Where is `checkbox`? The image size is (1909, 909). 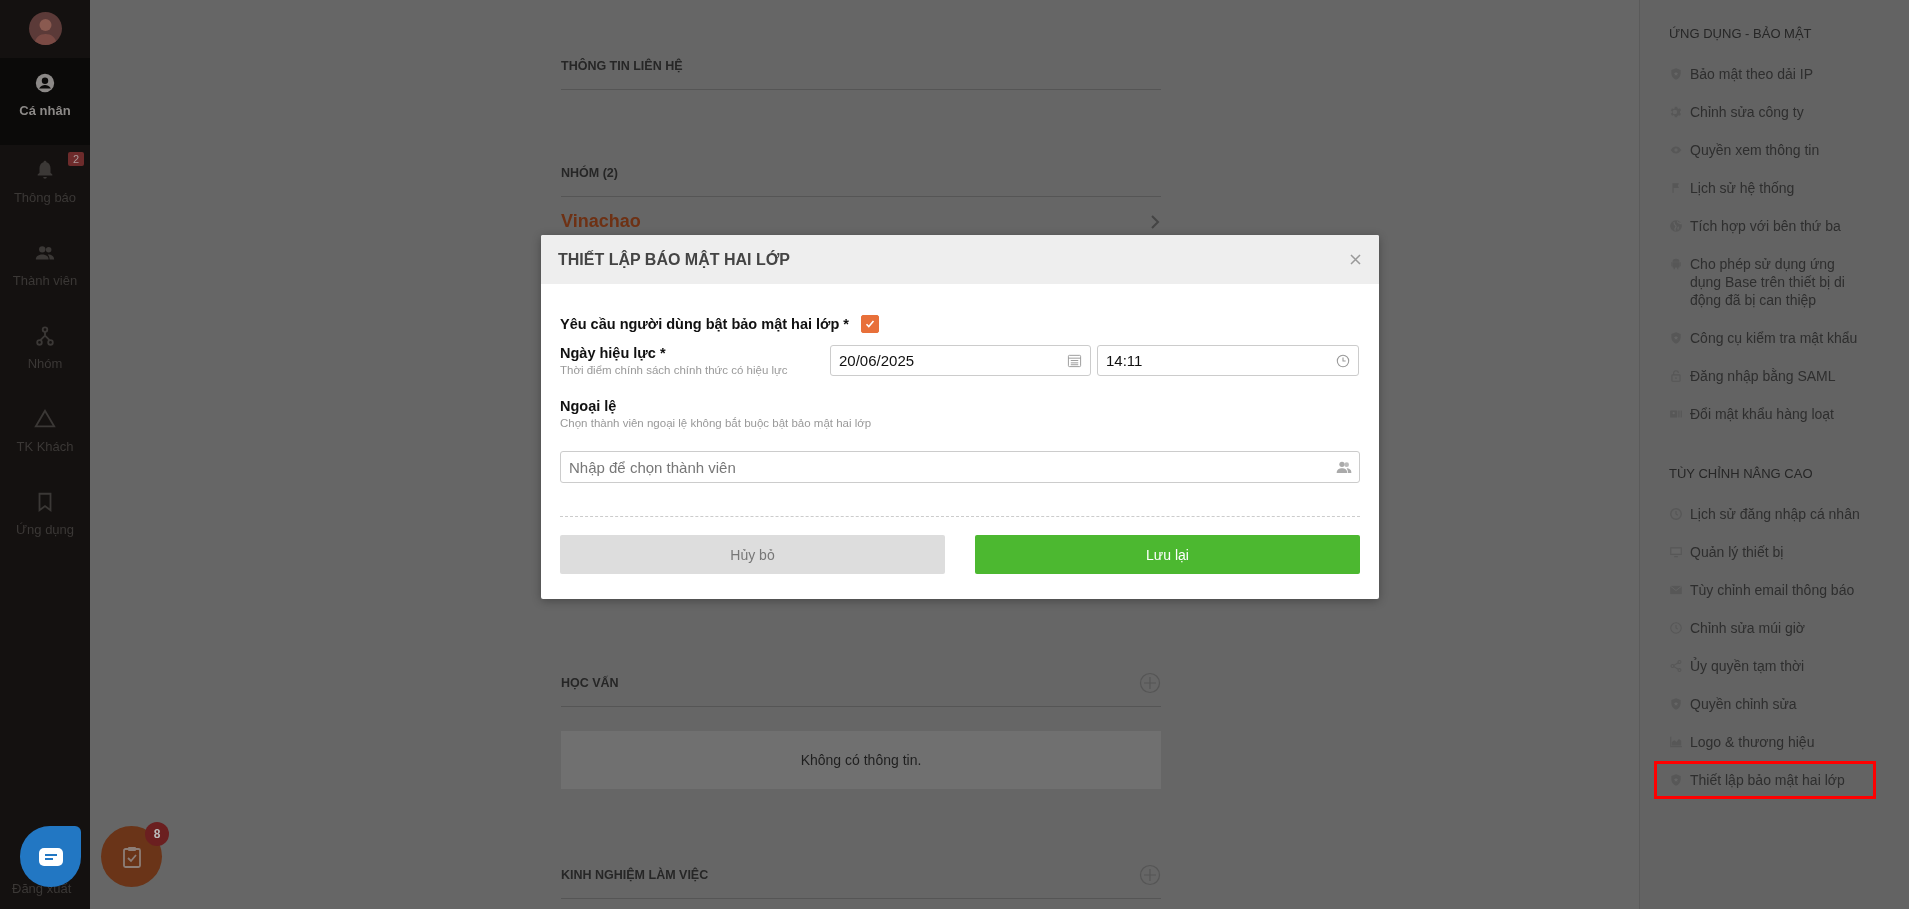 checkbox is located at coordinates (869, 324).